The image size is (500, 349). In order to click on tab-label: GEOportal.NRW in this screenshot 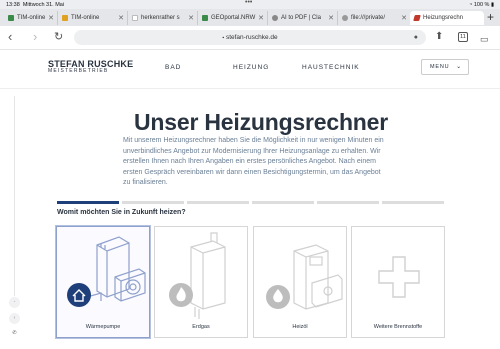, I will do `click(233, 18)`.